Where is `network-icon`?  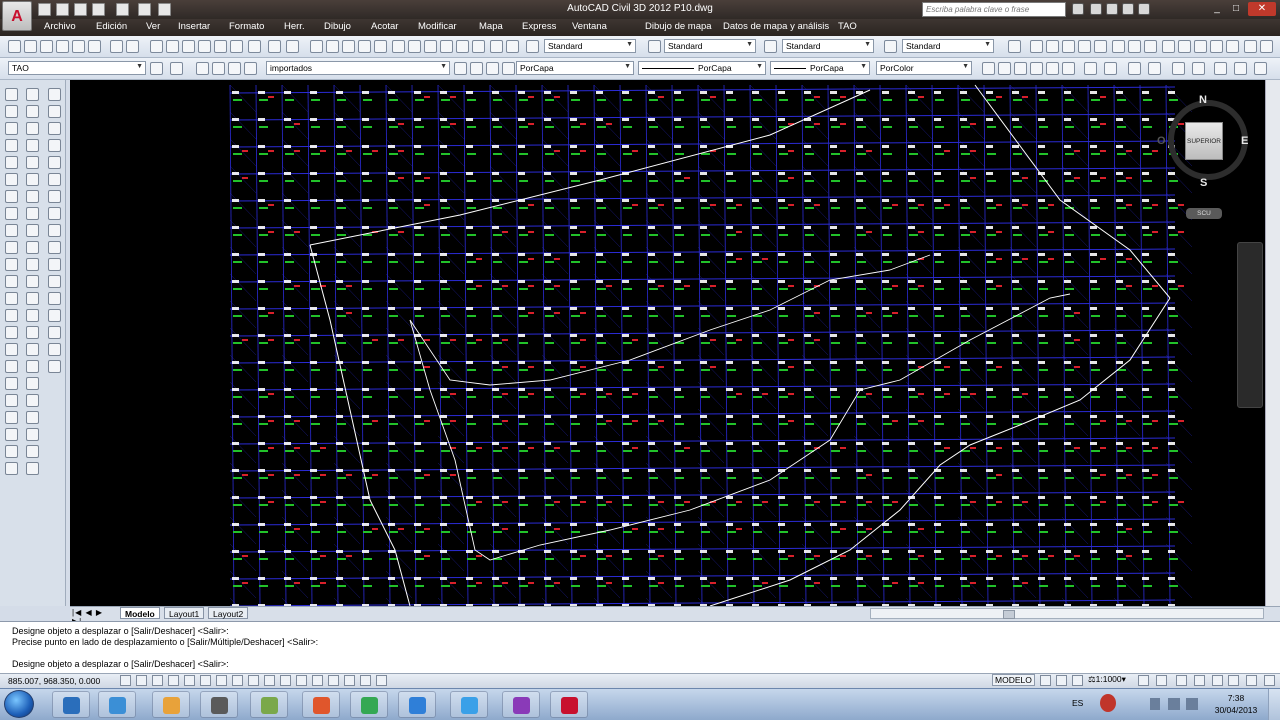
network-icon is located at coordinates (1174, 704).